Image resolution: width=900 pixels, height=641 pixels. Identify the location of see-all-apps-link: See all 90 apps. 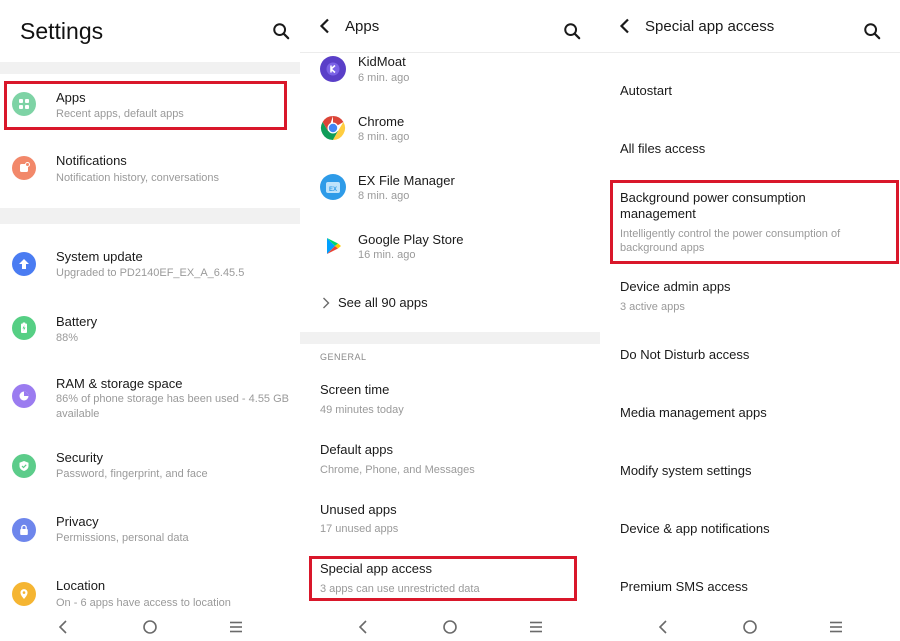
(375, 302).